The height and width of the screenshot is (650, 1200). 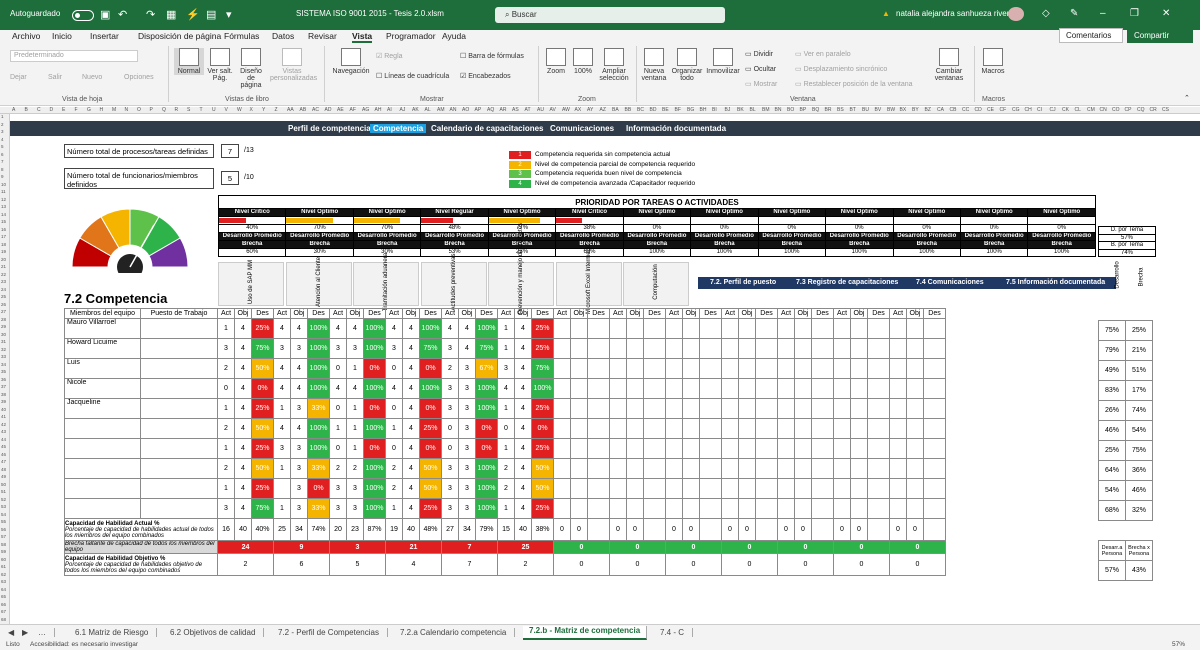 I want to click on col-header: CI, so click(x=1039, y=110).